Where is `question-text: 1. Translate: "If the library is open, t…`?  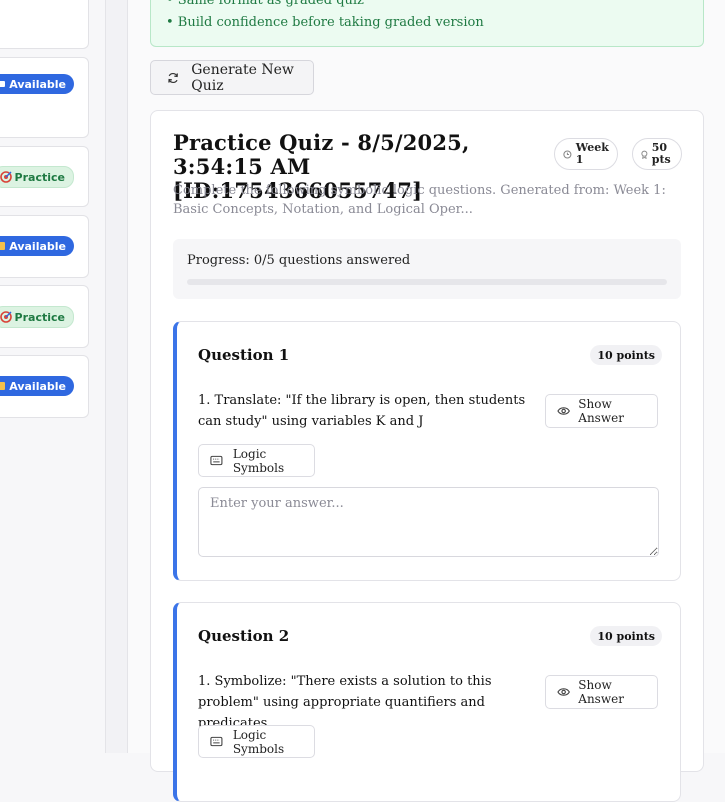
question-text: 1. Translate: "If the library is open, t… is located at coordinates (362, 411).